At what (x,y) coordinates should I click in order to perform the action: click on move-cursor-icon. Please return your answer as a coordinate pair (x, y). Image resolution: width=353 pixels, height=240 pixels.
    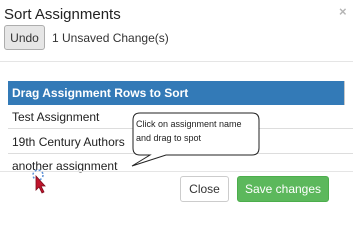
    Looking at the image, I should click on (39, 181).